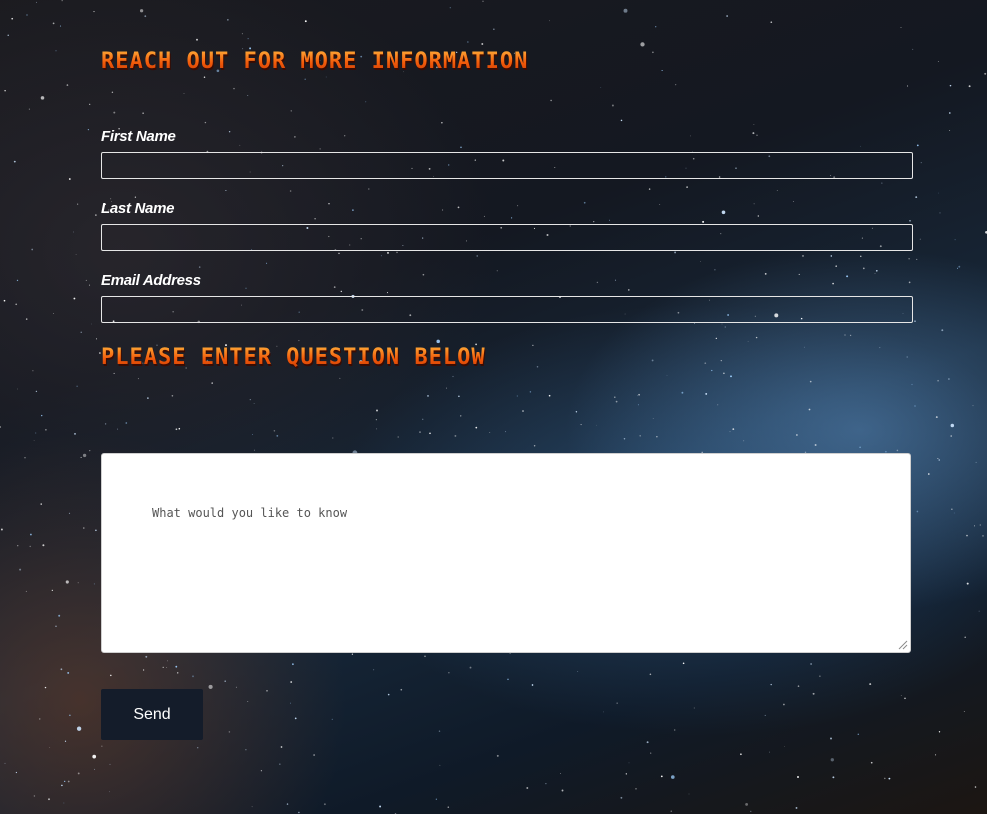  What do you see at coordinates (151, 280) in the screenshot?
I see `email-address-label: Email Address` at bounding box center [151, 280].